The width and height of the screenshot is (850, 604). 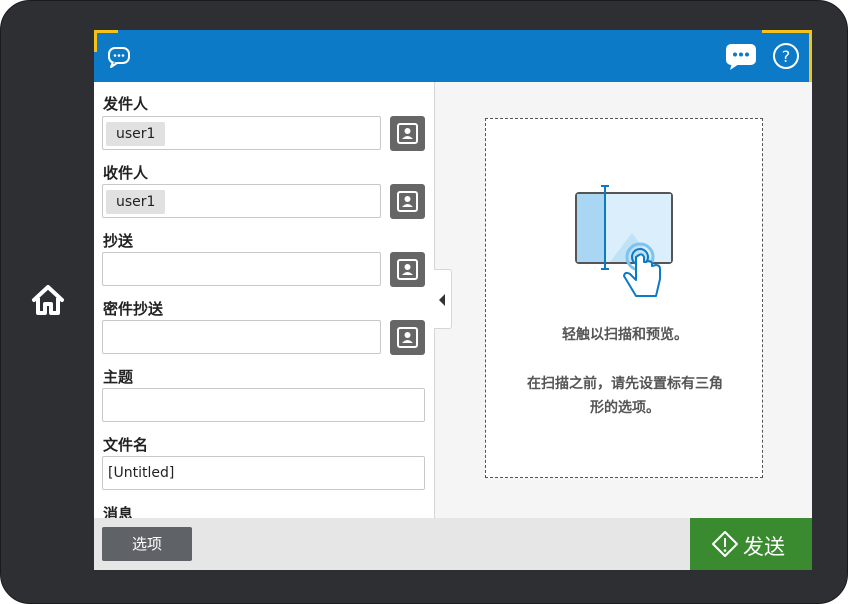 I want to click on bcc-contacts-button, so click(x=407, y=337).